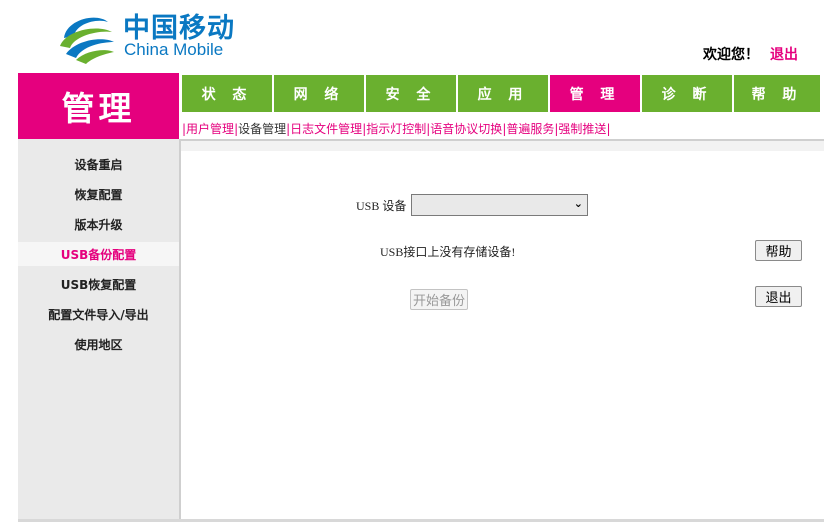 The height and width of the screenshot is (522, 826). I want to click on subnav-item-log-file-management: 日志文件管理, so click(326, 129).